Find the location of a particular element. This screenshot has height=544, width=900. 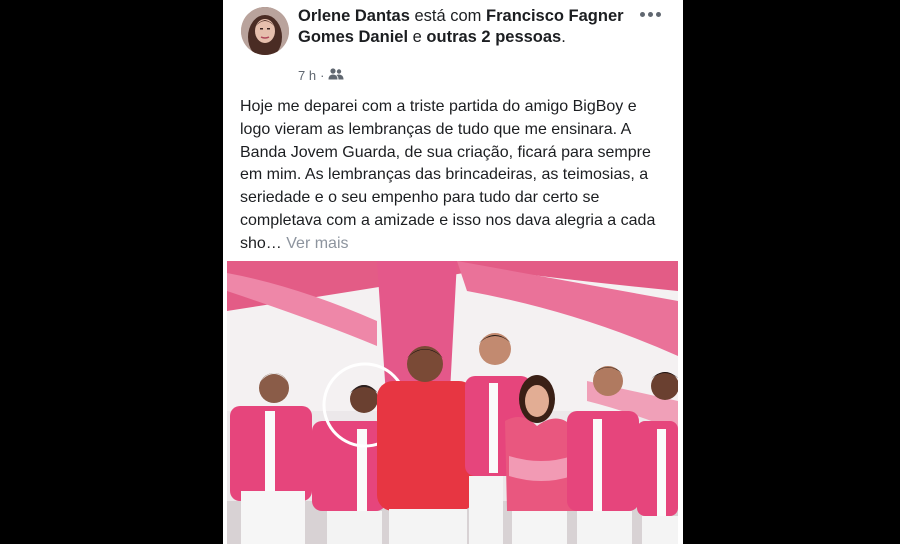

author-avatar is located at coordinates (265, 31).